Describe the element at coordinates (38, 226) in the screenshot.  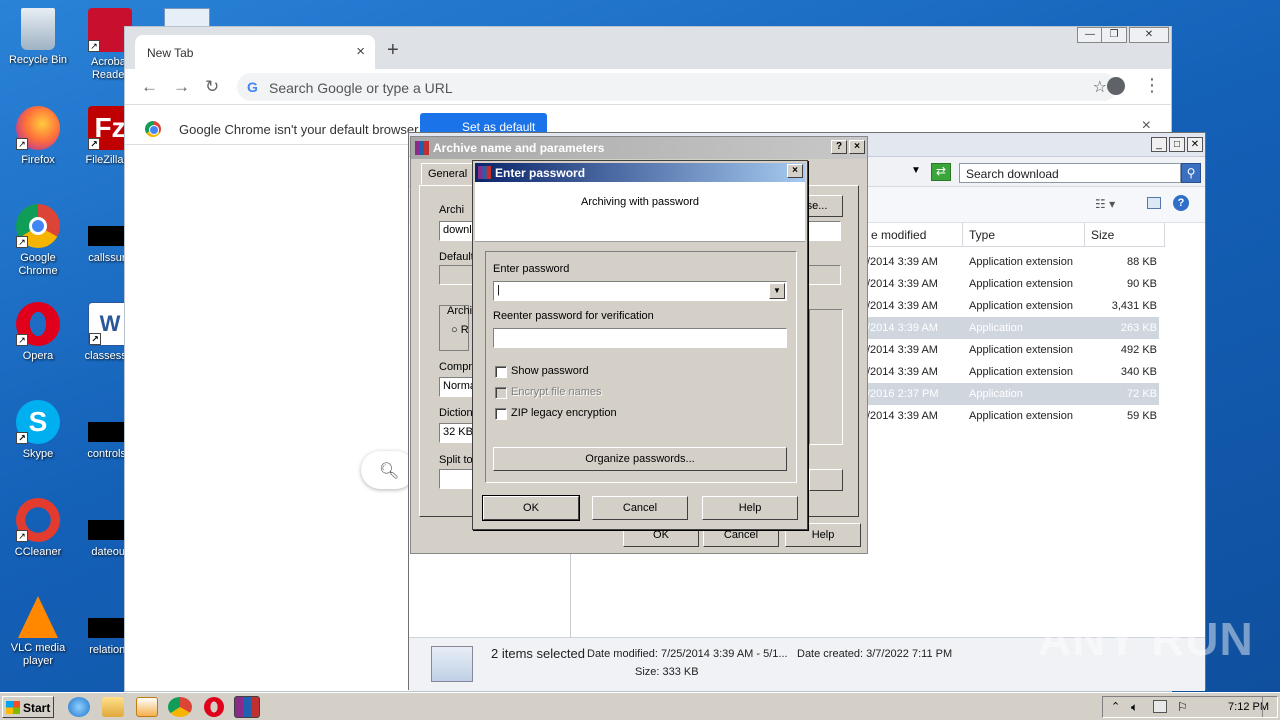
I see `chrome-icon: ↗` at that location.